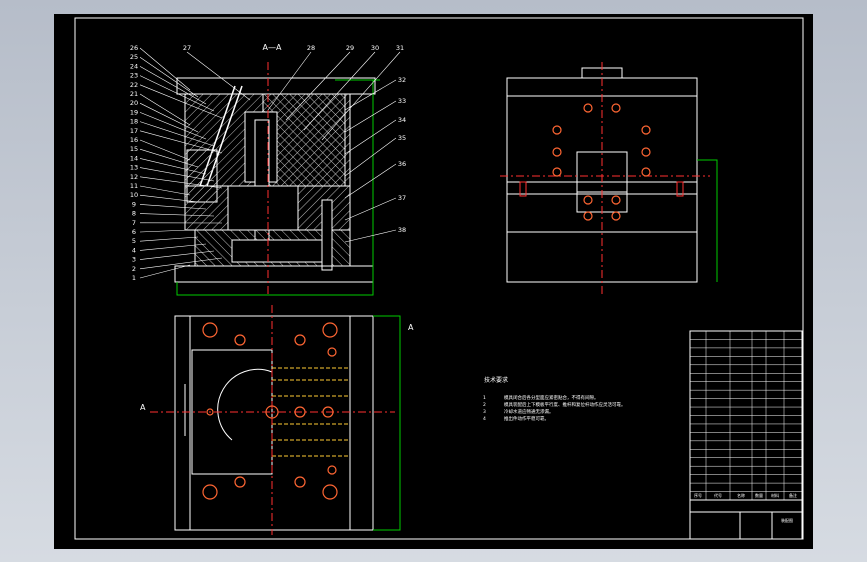  I want to click on part-label: 19, so click(134, 112).